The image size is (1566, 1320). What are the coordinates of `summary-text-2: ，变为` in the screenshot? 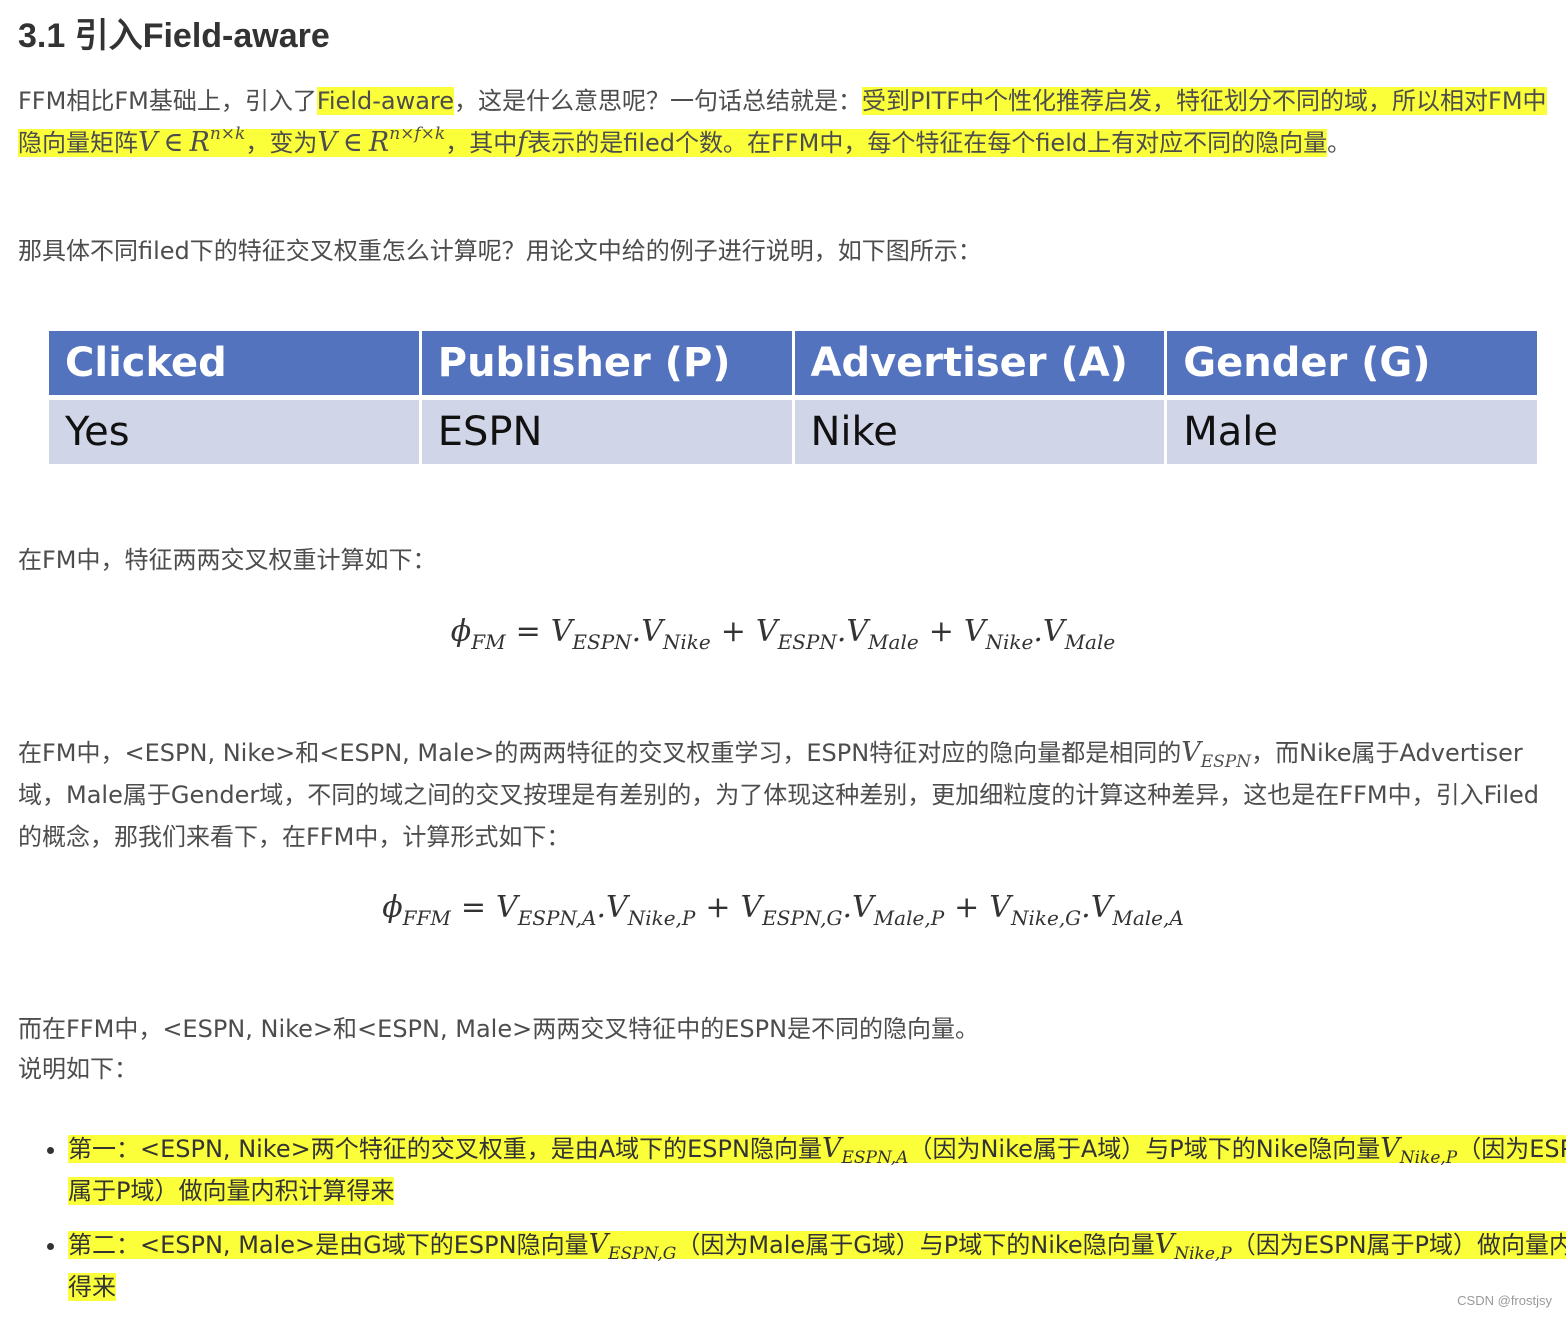 It's located at (281, 143).